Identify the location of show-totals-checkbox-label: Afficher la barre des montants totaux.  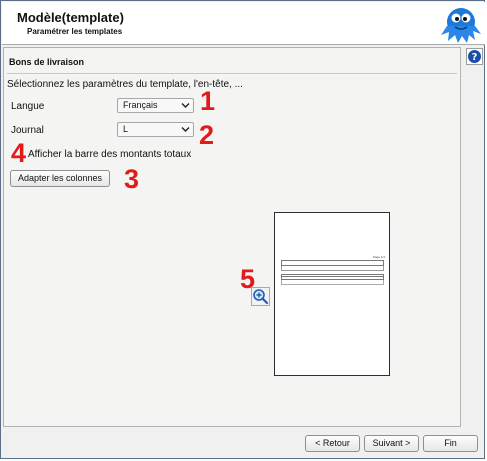
(109, 154).